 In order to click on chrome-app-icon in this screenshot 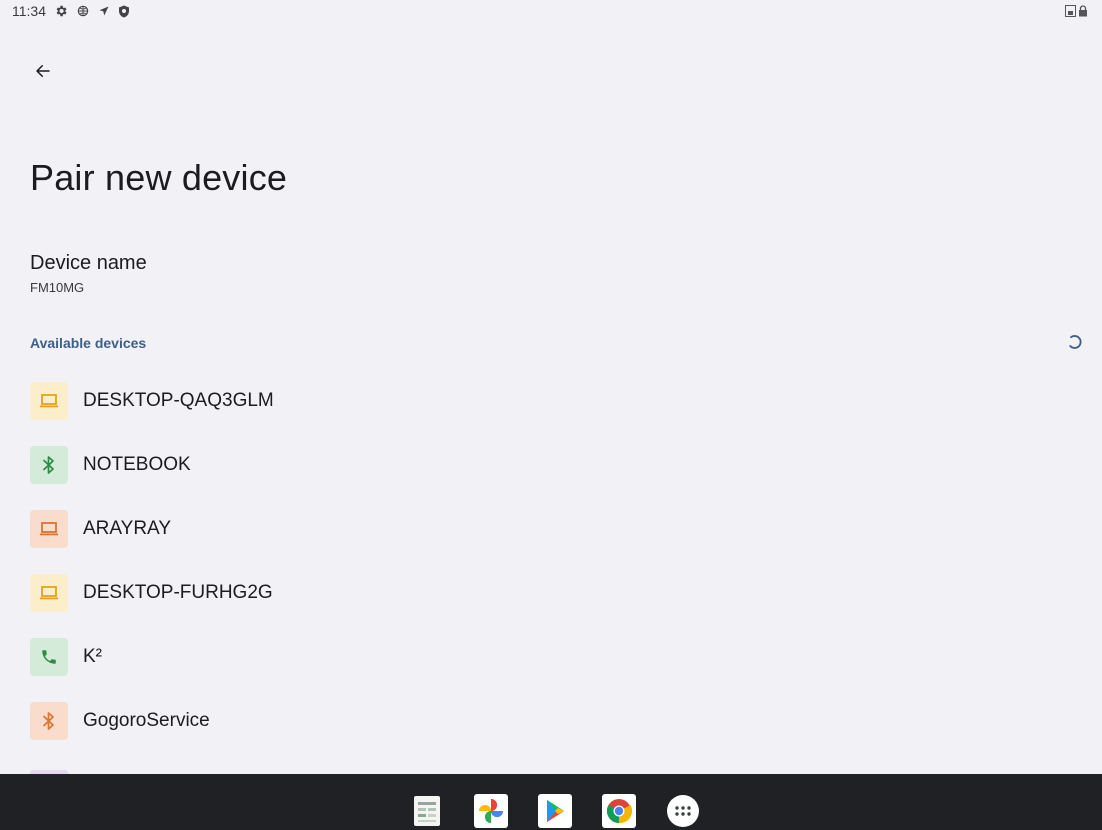, I will do `click(619, 811)`.